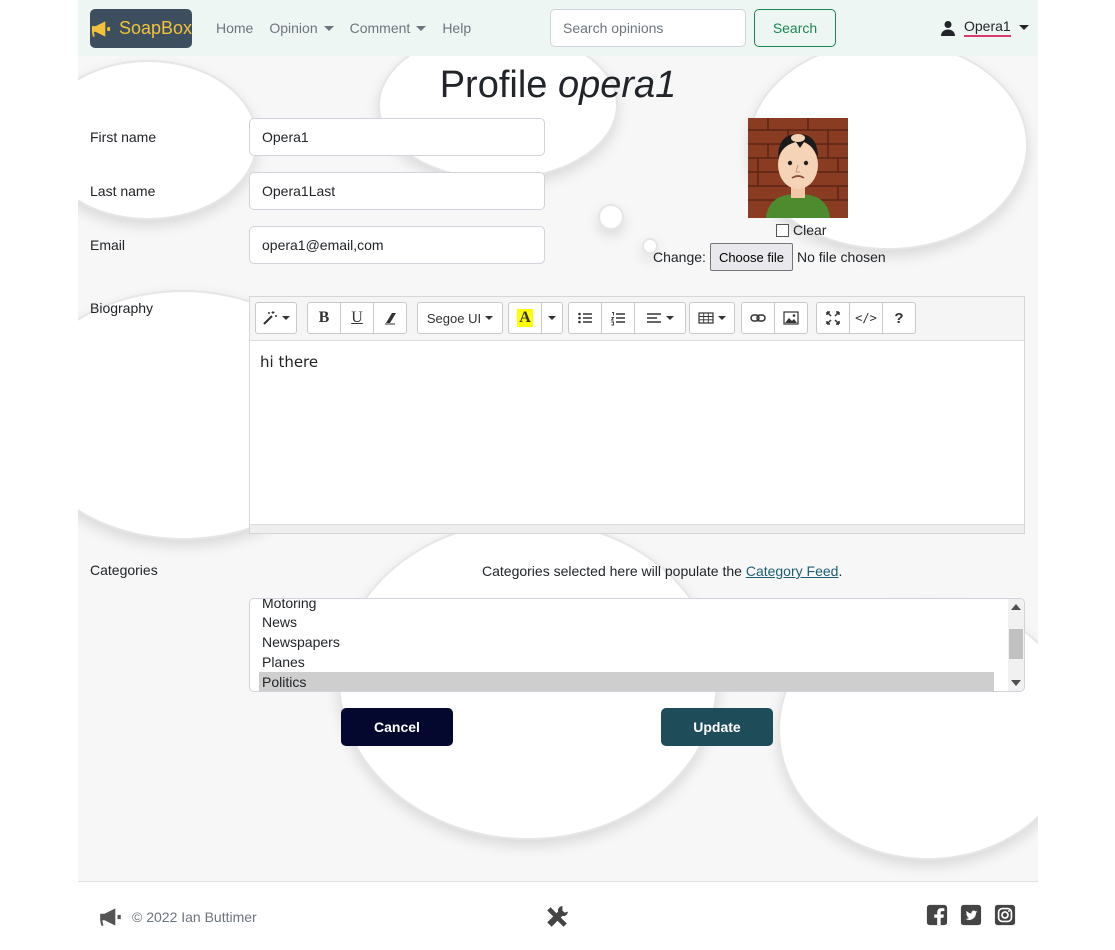 Image resolution: width=1115 pixels, height=950 pixels. I want to click on search-button: Search, so click(795, 28).